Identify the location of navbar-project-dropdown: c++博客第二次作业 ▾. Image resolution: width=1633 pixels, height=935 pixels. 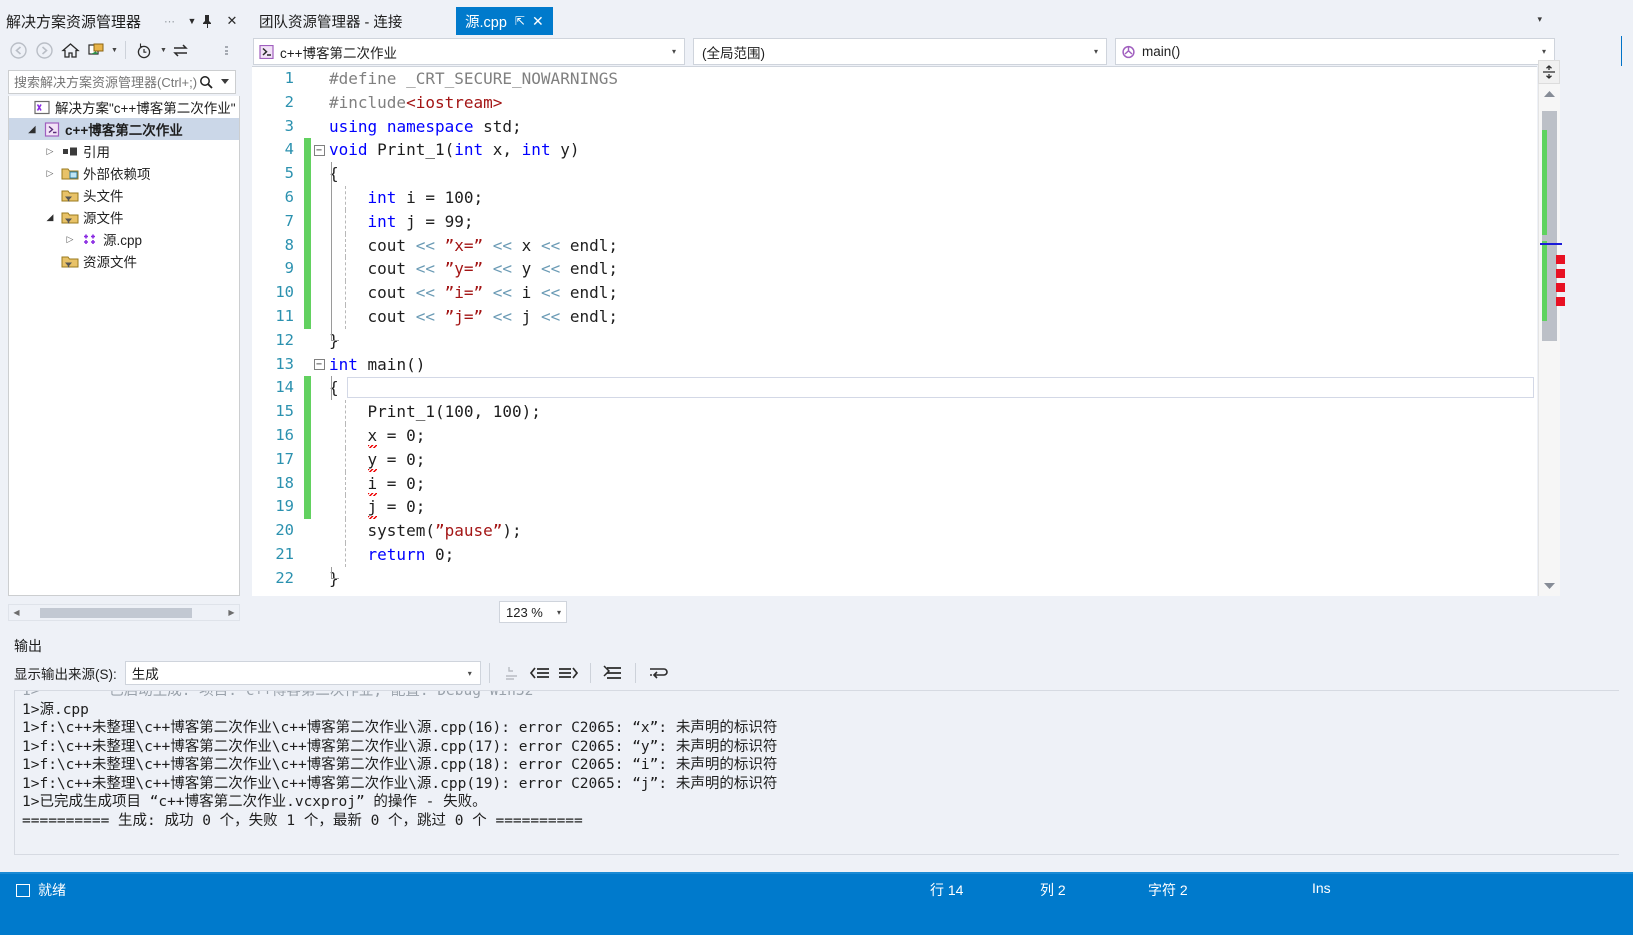
(469, 51).